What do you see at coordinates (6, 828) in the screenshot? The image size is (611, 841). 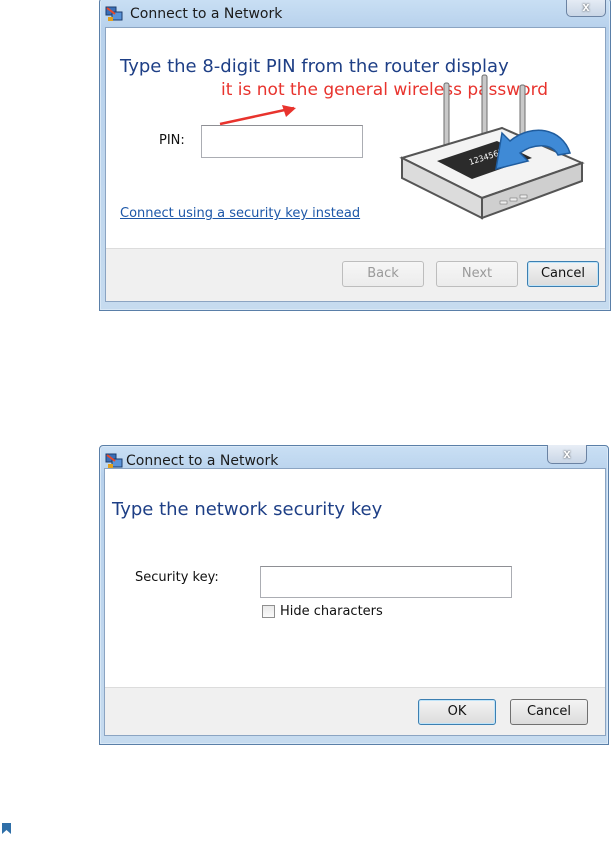 I see `bookmark-icon` at bounding box center [6, 828].